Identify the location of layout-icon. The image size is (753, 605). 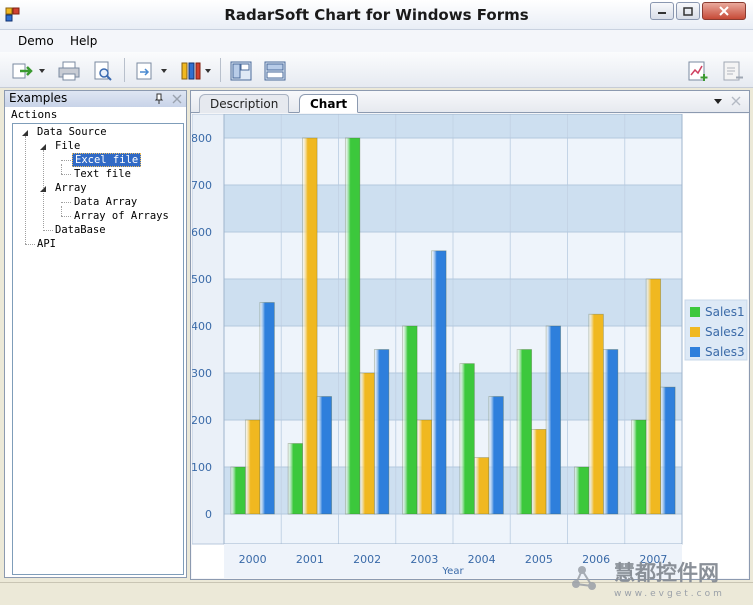
(241, 71).